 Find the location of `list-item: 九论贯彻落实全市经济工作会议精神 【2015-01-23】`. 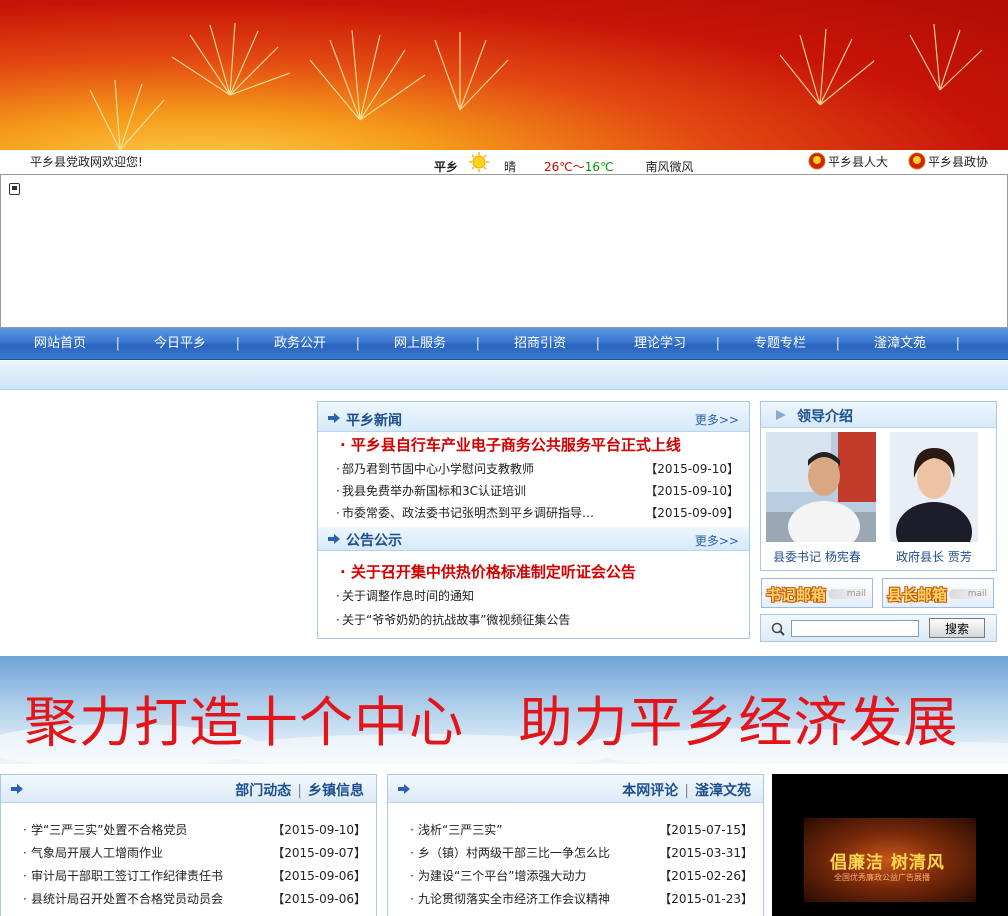

list-item: 九论贯彻落实全市经济工作会议精神 【2015-01-23】 is located at coordinates (575, 899).